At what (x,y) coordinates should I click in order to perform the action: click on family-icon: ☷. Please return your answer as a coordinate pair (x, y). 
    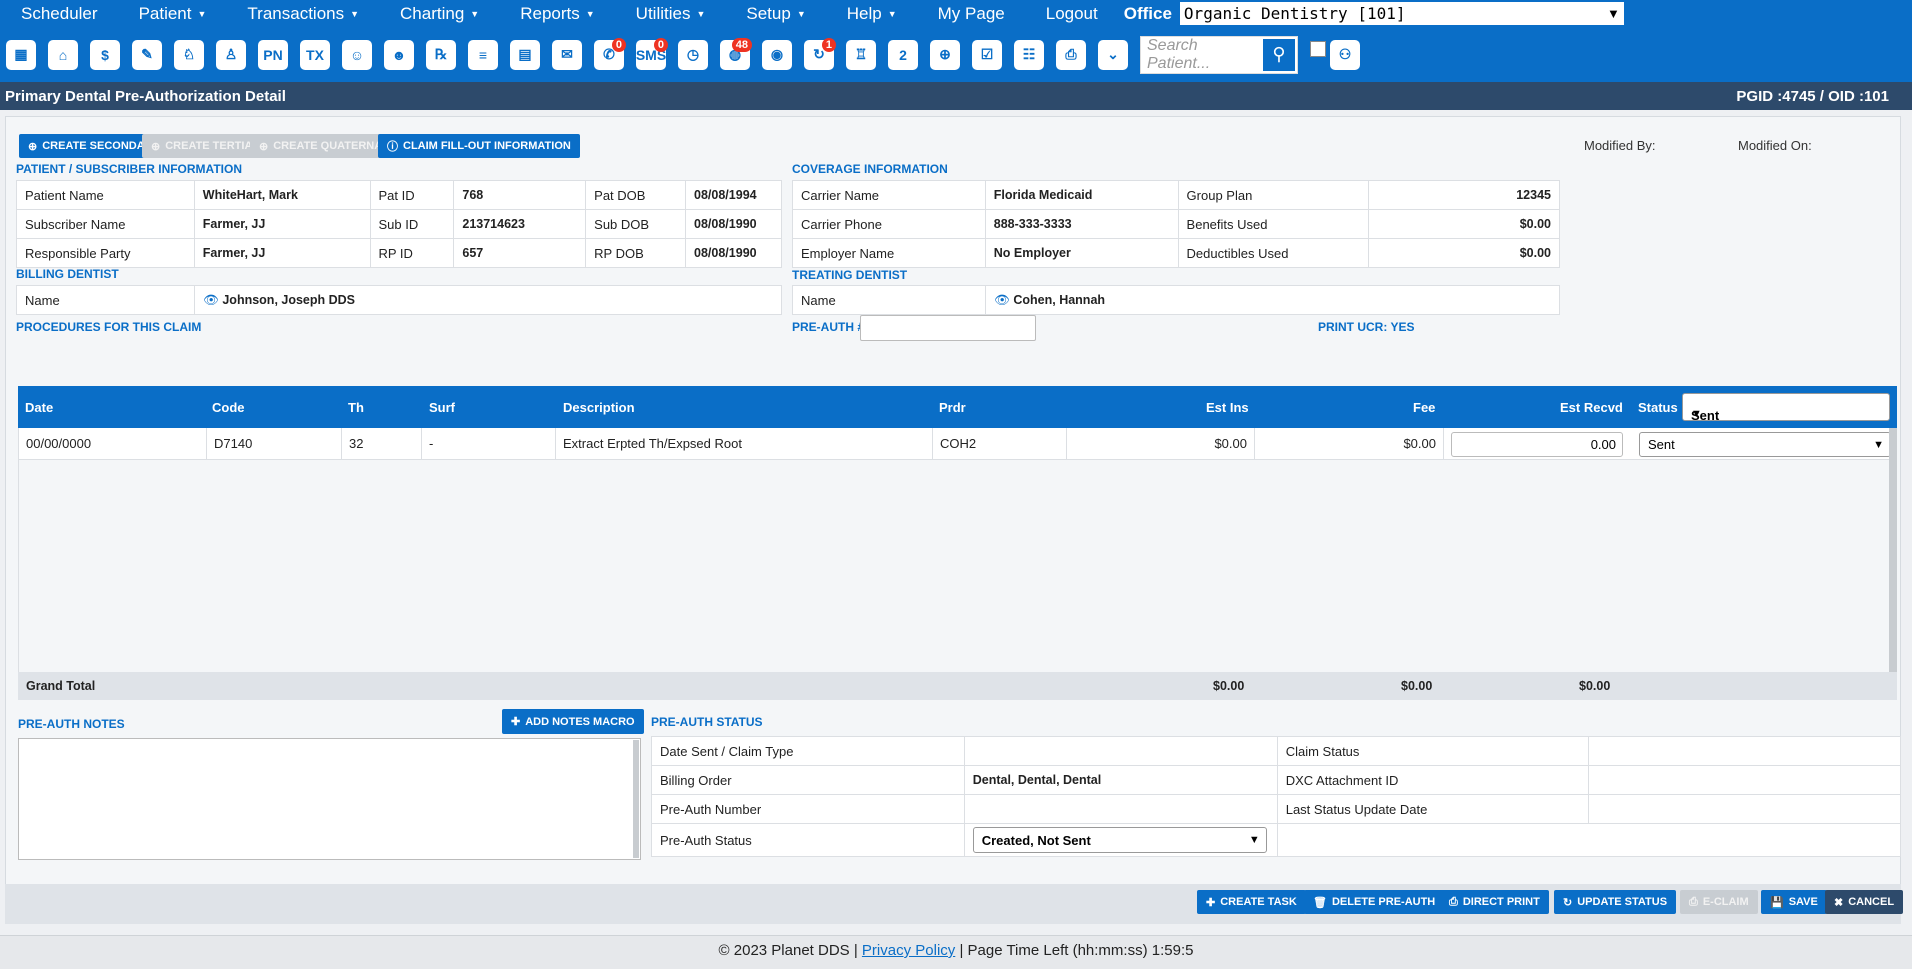
    Looking at the image, I should click on (1029, 55).